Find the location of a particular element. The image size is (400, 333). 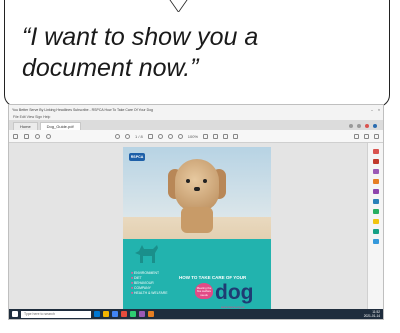

taskbar-clock: 11:52 2021-01-14 is located at coordinates (372, 314).